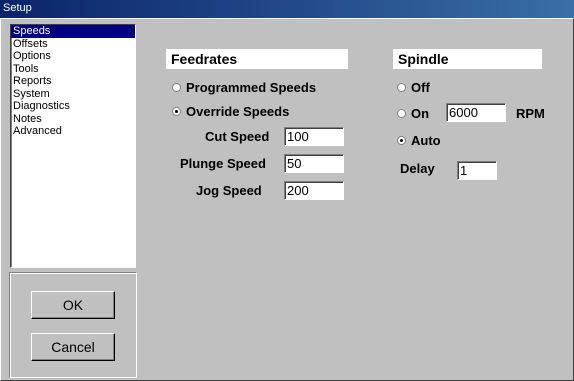  What do you see at coordinates (73, 94) in the screenshot?
I see `list-item-system: System` at bounding box center [73, 94].